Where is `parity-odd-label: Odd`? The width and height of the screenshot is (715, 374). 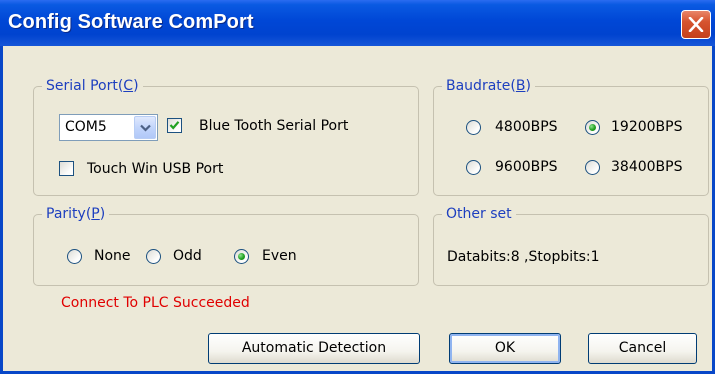 parity-odd-label: Odd is located at coordinates (187, 256).